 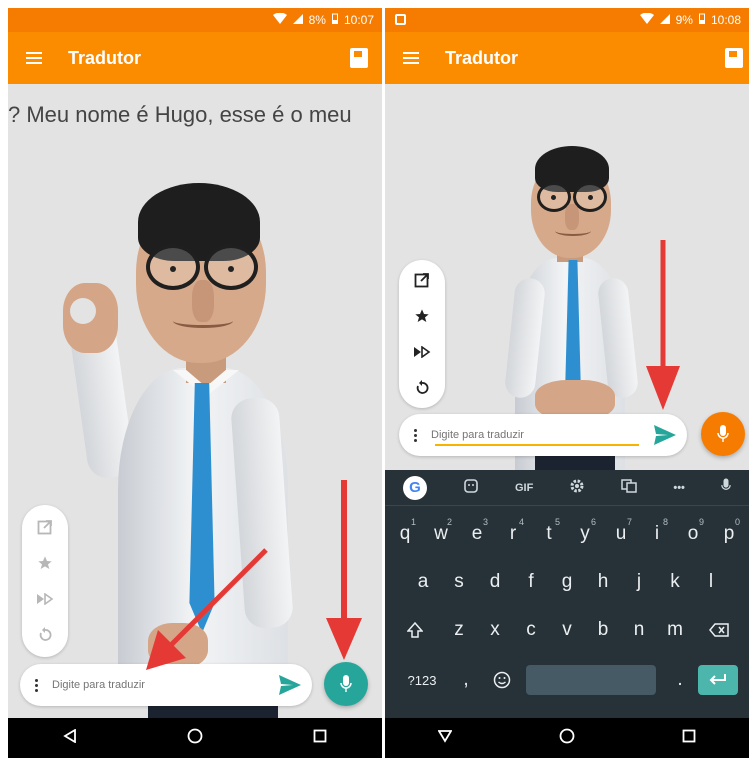 I want to click on gif-button: GIF, so click(x=524, y=488).